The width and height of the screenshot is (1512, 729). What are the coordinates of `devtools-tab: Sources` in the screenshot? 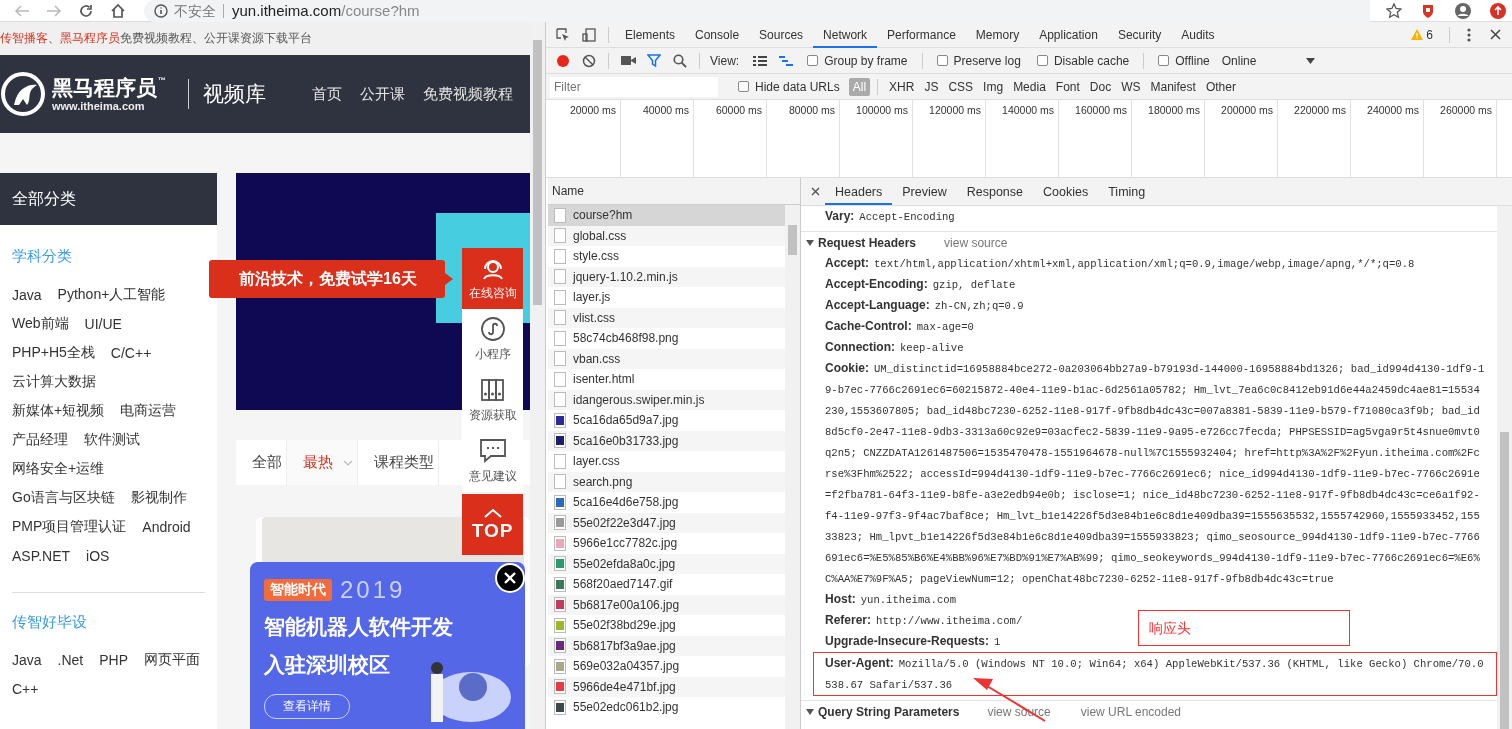 It's located at (781, 35).